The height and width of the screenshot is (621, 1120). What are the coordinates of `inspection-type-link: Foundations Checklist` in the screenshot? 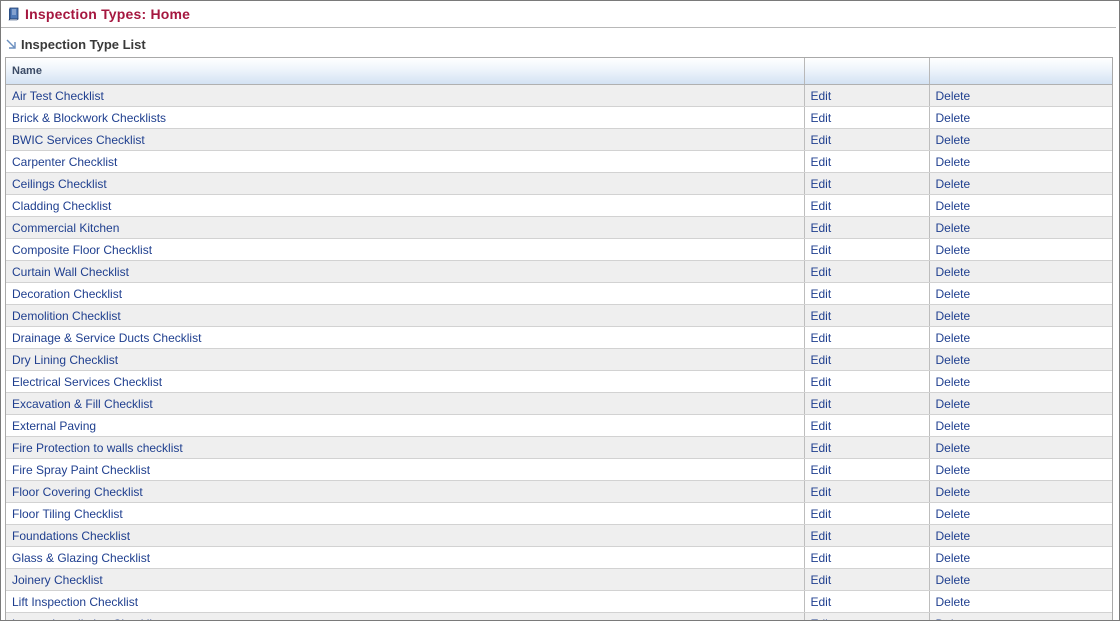 It's located at (71, 536).